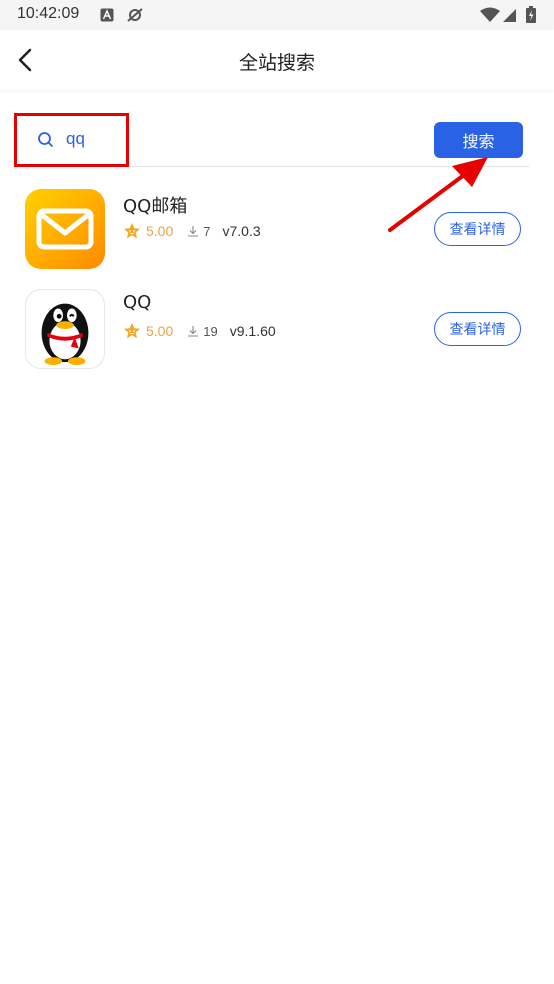 This screenshot has height=984, width=554. I want to click on download-count: 19, so click(210, 331).